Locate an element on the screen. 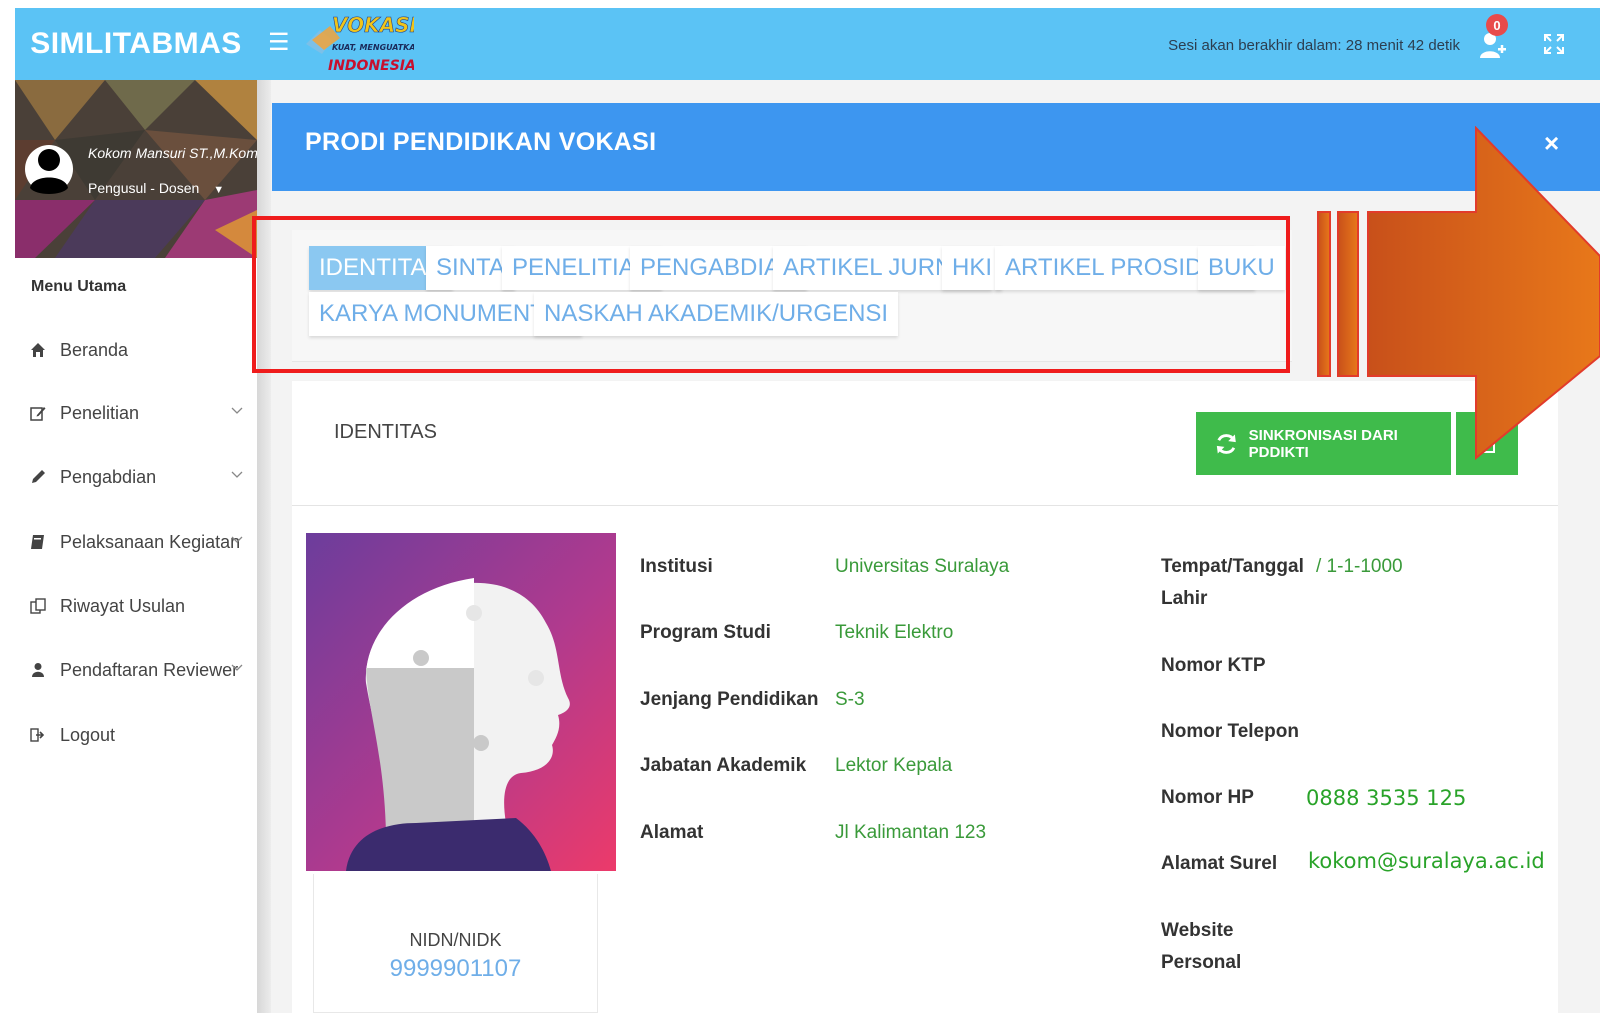  card-title: IDENTITAS is located at coordinates (385, 432).